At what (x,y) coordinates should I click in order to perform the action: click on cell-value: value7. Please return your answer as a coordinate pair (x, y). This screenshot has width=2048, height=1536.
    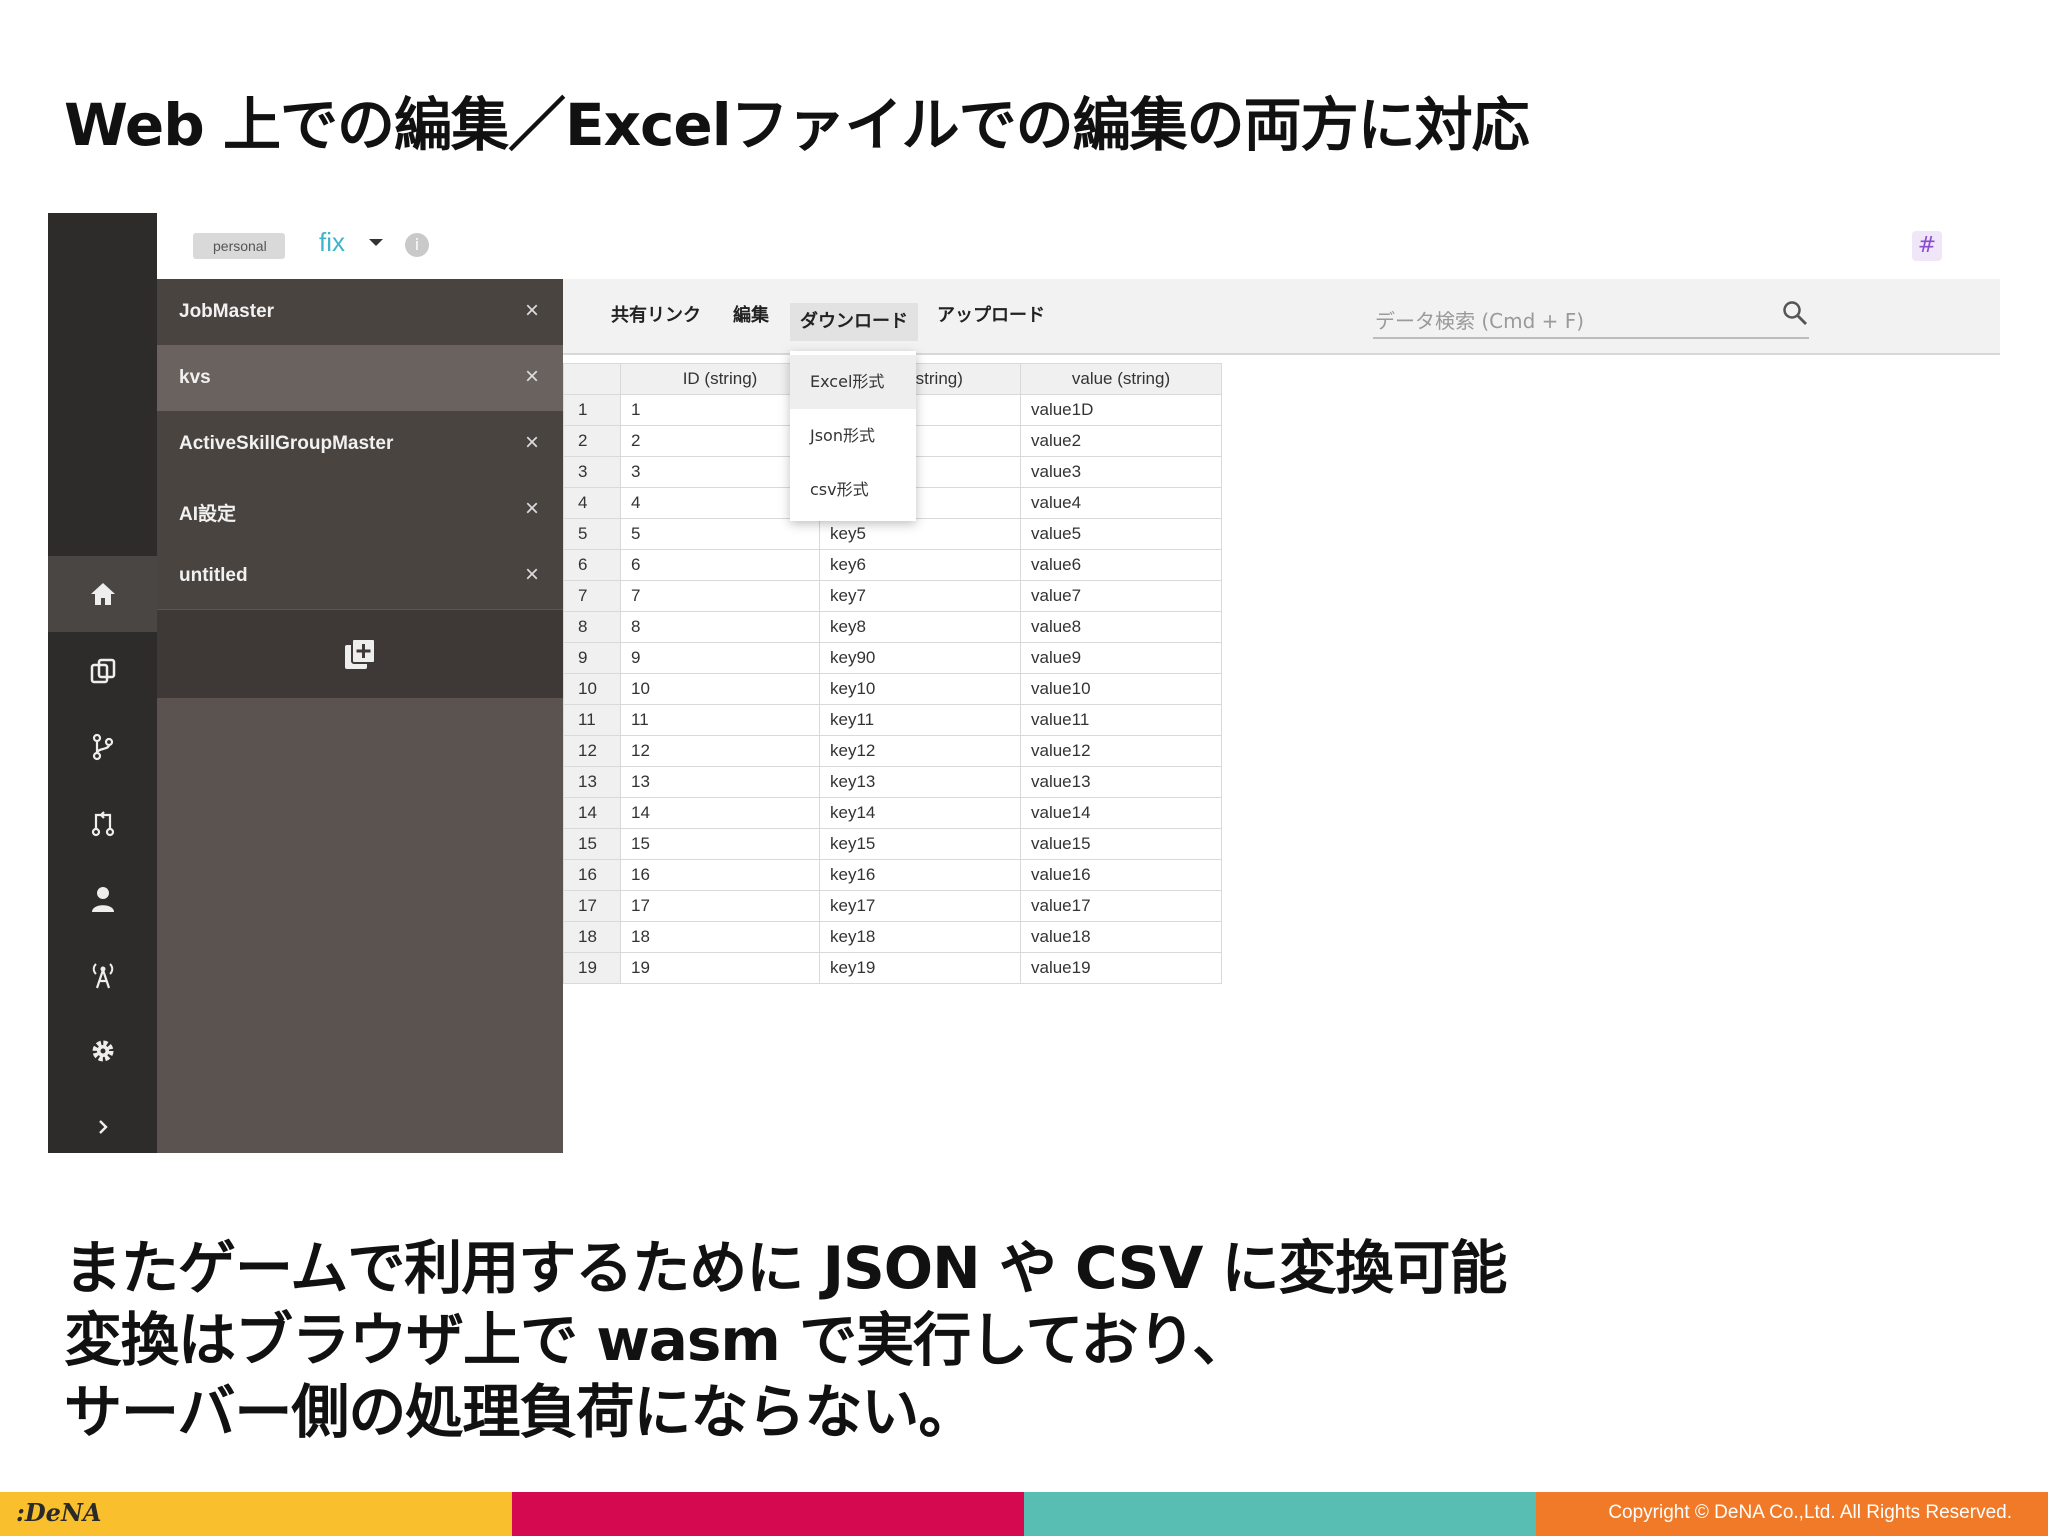
    Looking at the image, I should click on (1121, 596).